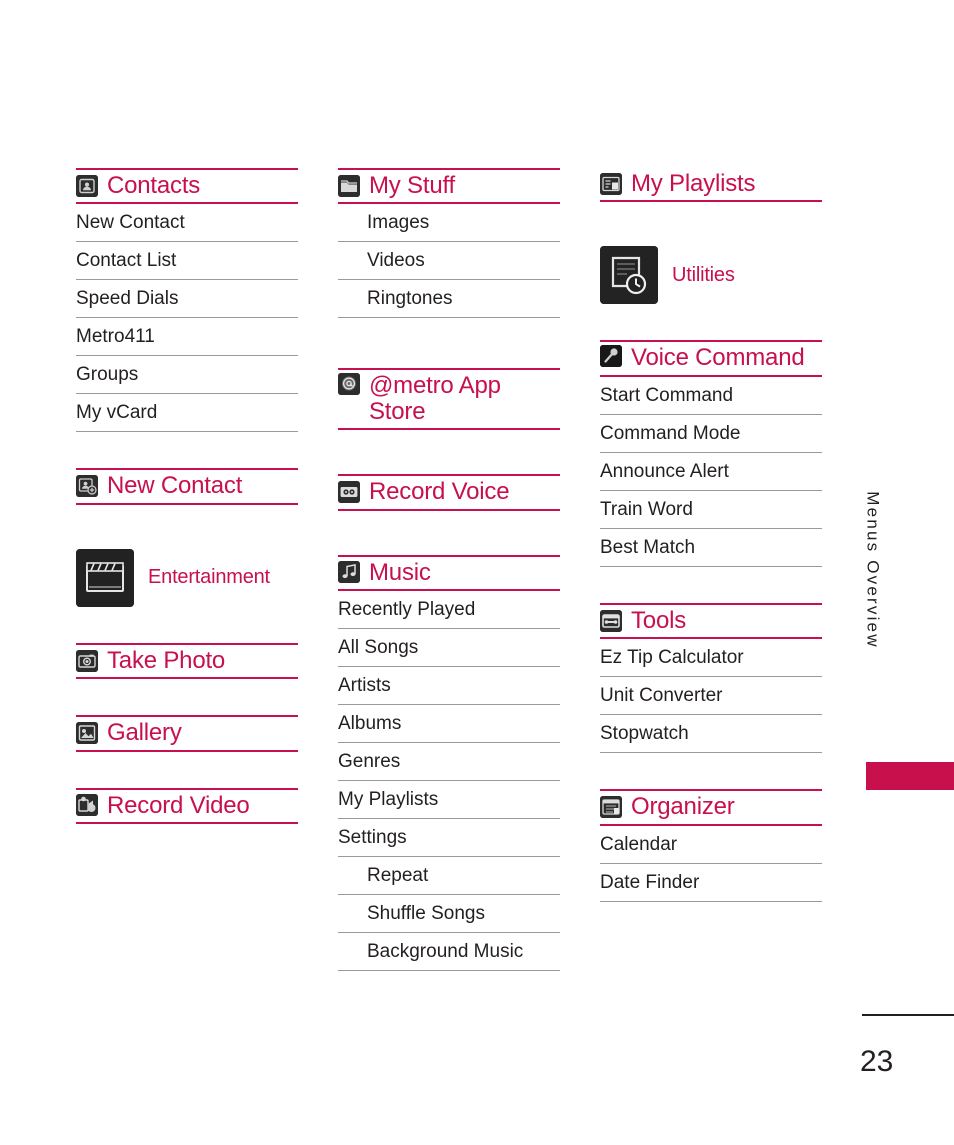 The height and width of the screenshot is (1145, 954). Describe the element at coordinates (449, 838) in the screenshot. I see `list-item: Settings` at that location.